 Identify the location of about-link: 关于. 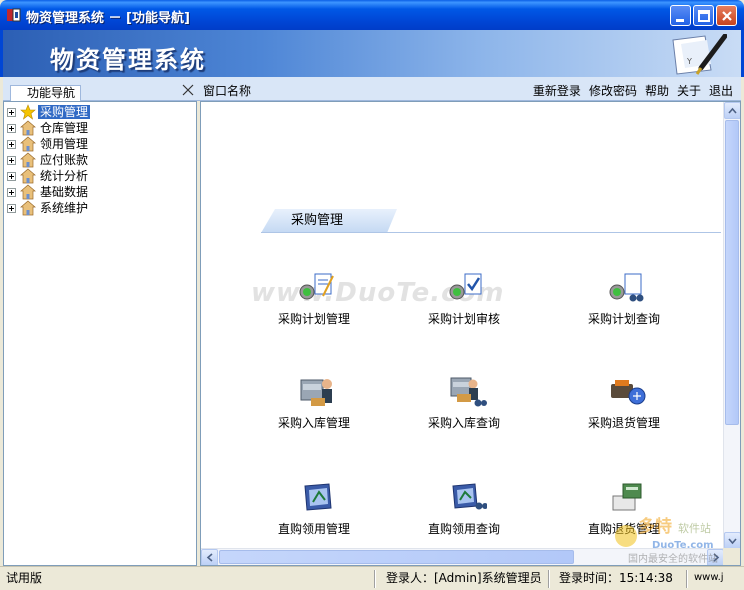
(689, 90).